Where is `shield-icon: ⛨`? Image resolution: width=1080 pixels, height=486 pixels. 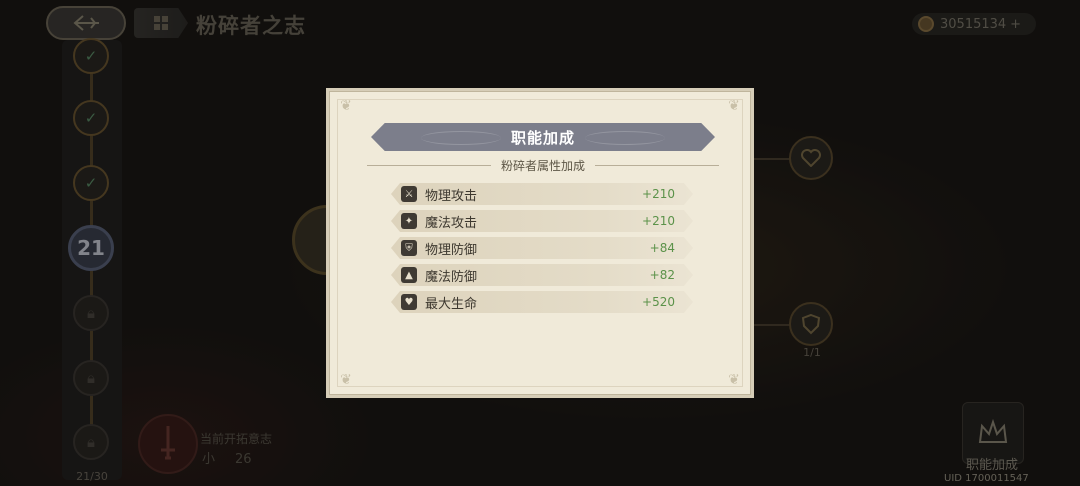 shield-icon: ⛨ is located at coordinates (409, 248).